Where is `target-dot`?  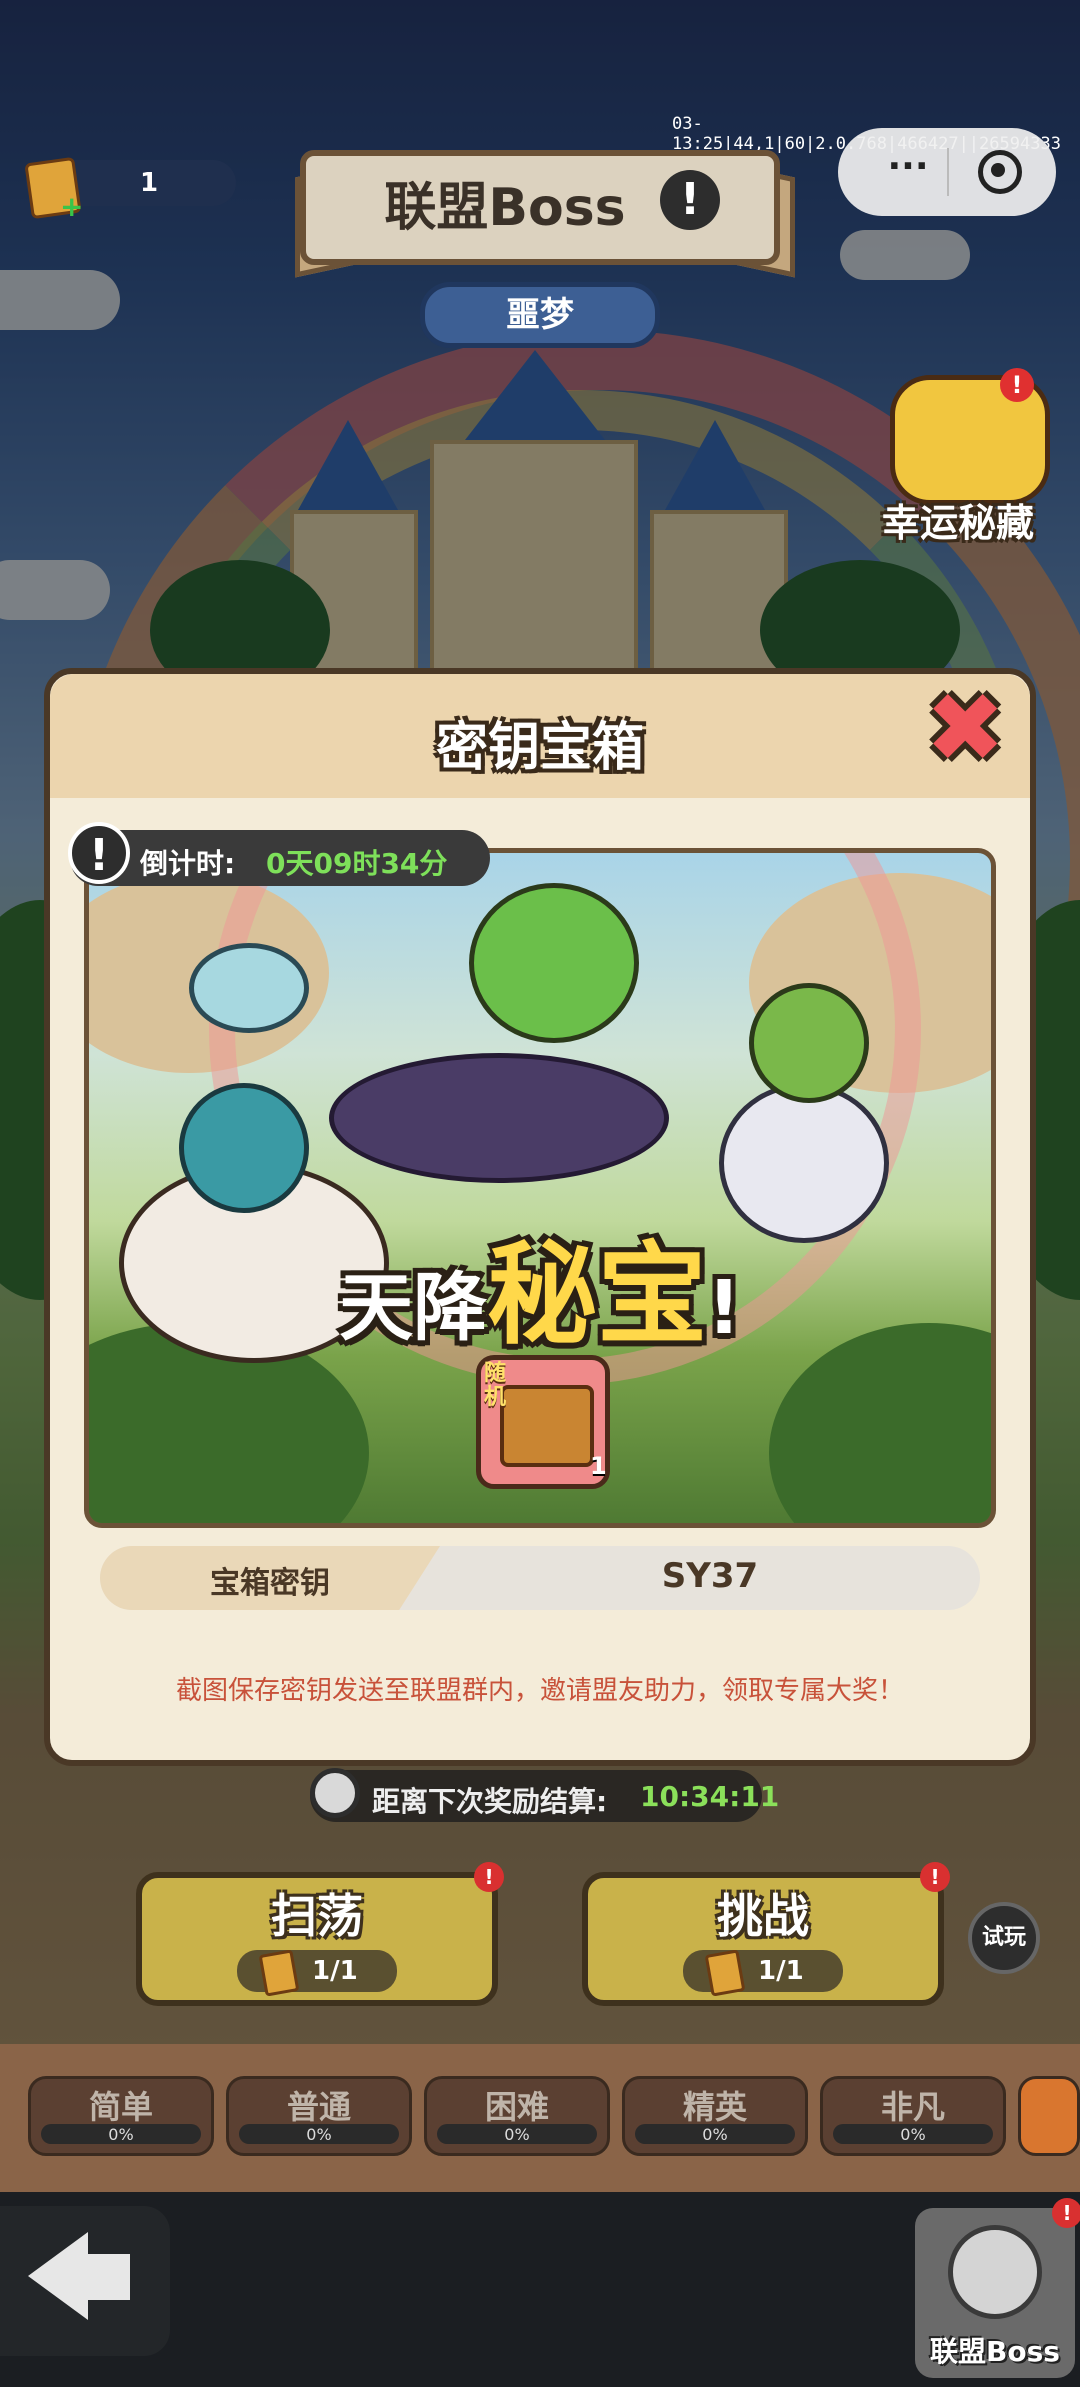 target-dot is located at coordinates (998, 170).